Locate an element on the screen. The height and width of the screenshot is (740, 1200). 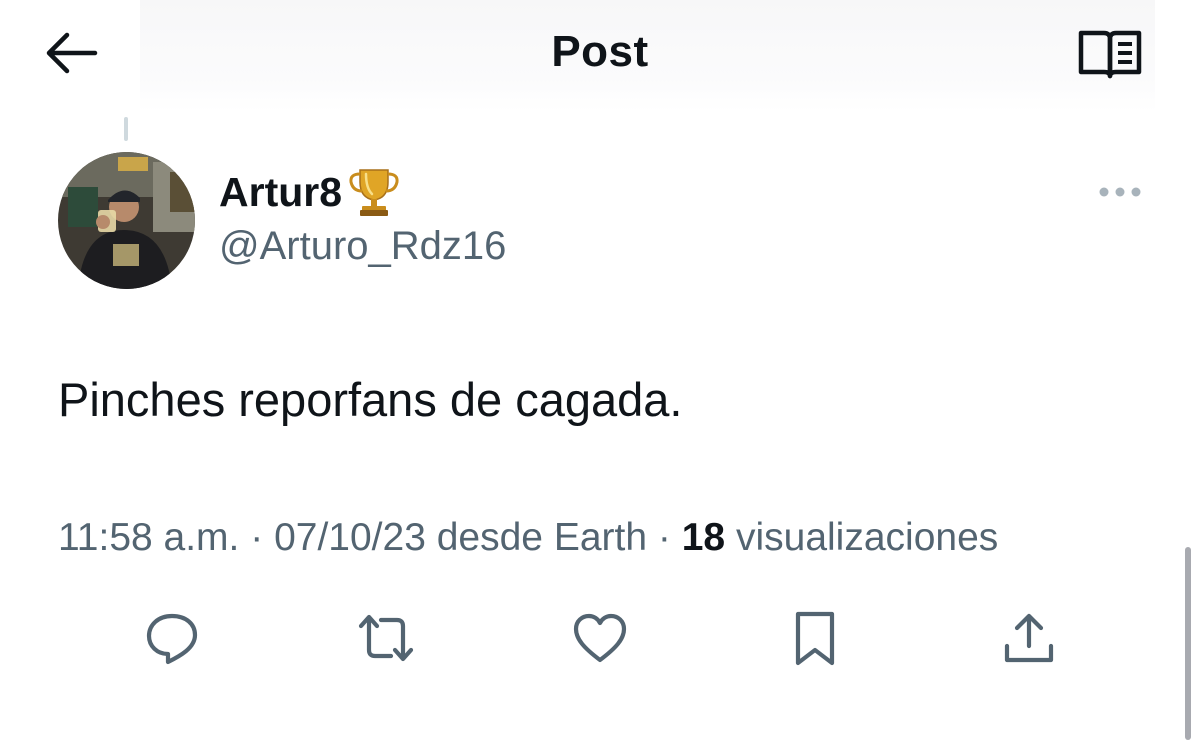
share-button is located at coordinates (1029, 638).